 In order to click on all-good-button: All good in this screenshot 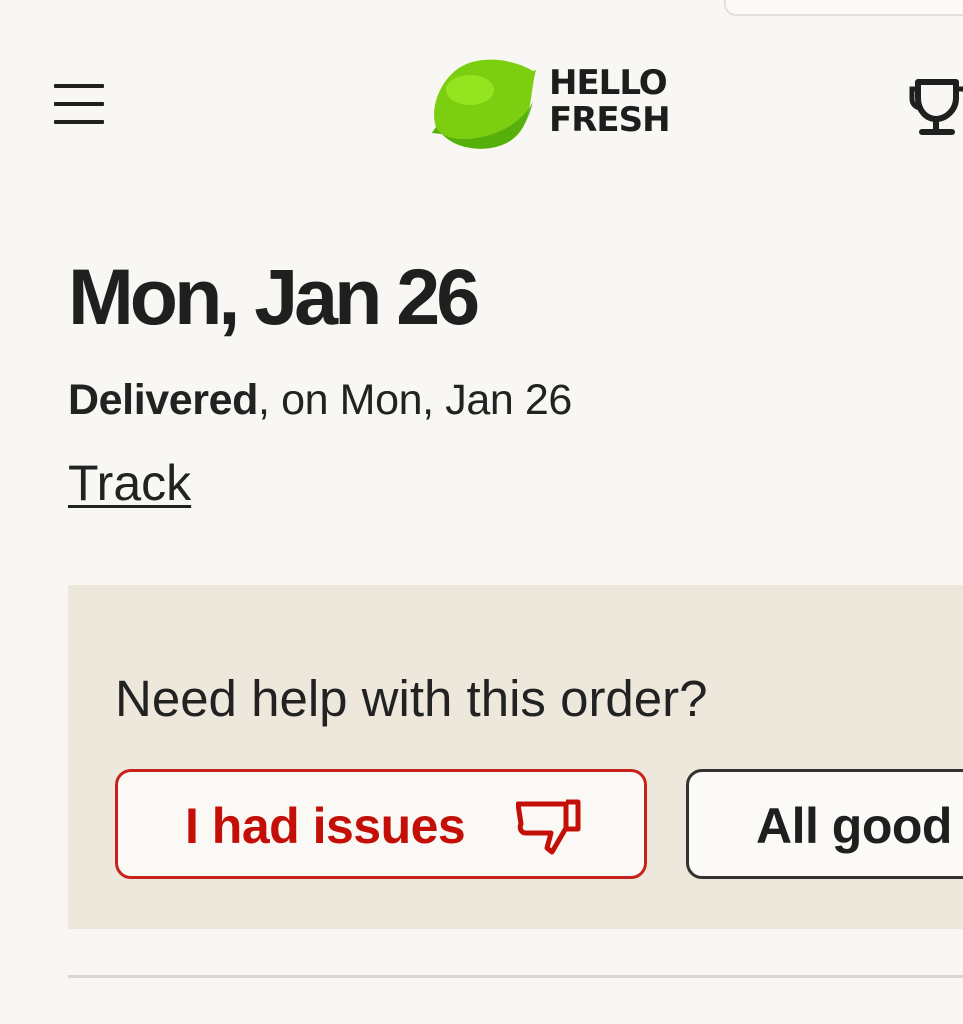, I will do `click(824, 824)`.